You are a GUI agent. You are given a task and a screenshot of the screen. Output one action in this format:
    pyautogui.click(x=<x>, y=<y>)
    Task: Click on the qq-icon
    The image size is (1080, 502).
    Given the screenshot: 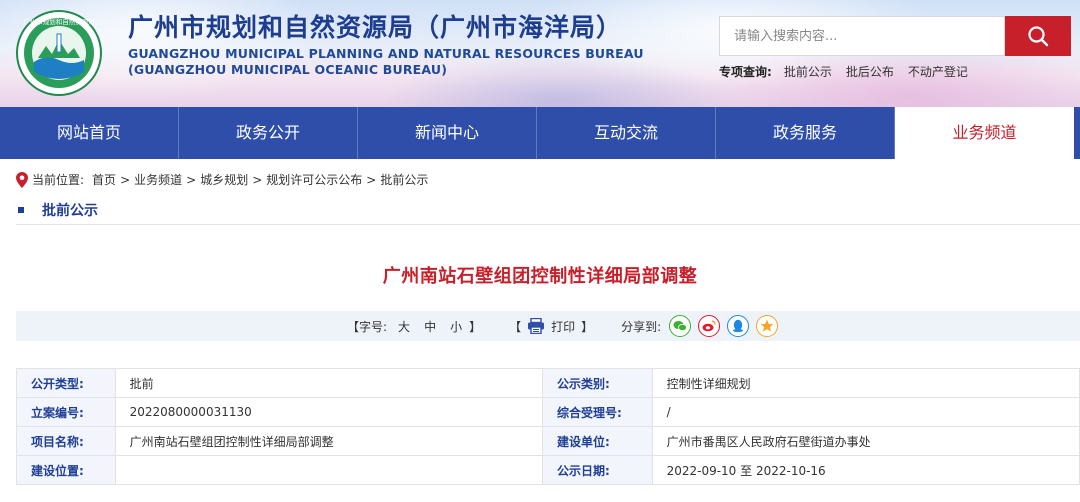 What is the action you would take?
    pyautogui.click(x=738, y=326)
    